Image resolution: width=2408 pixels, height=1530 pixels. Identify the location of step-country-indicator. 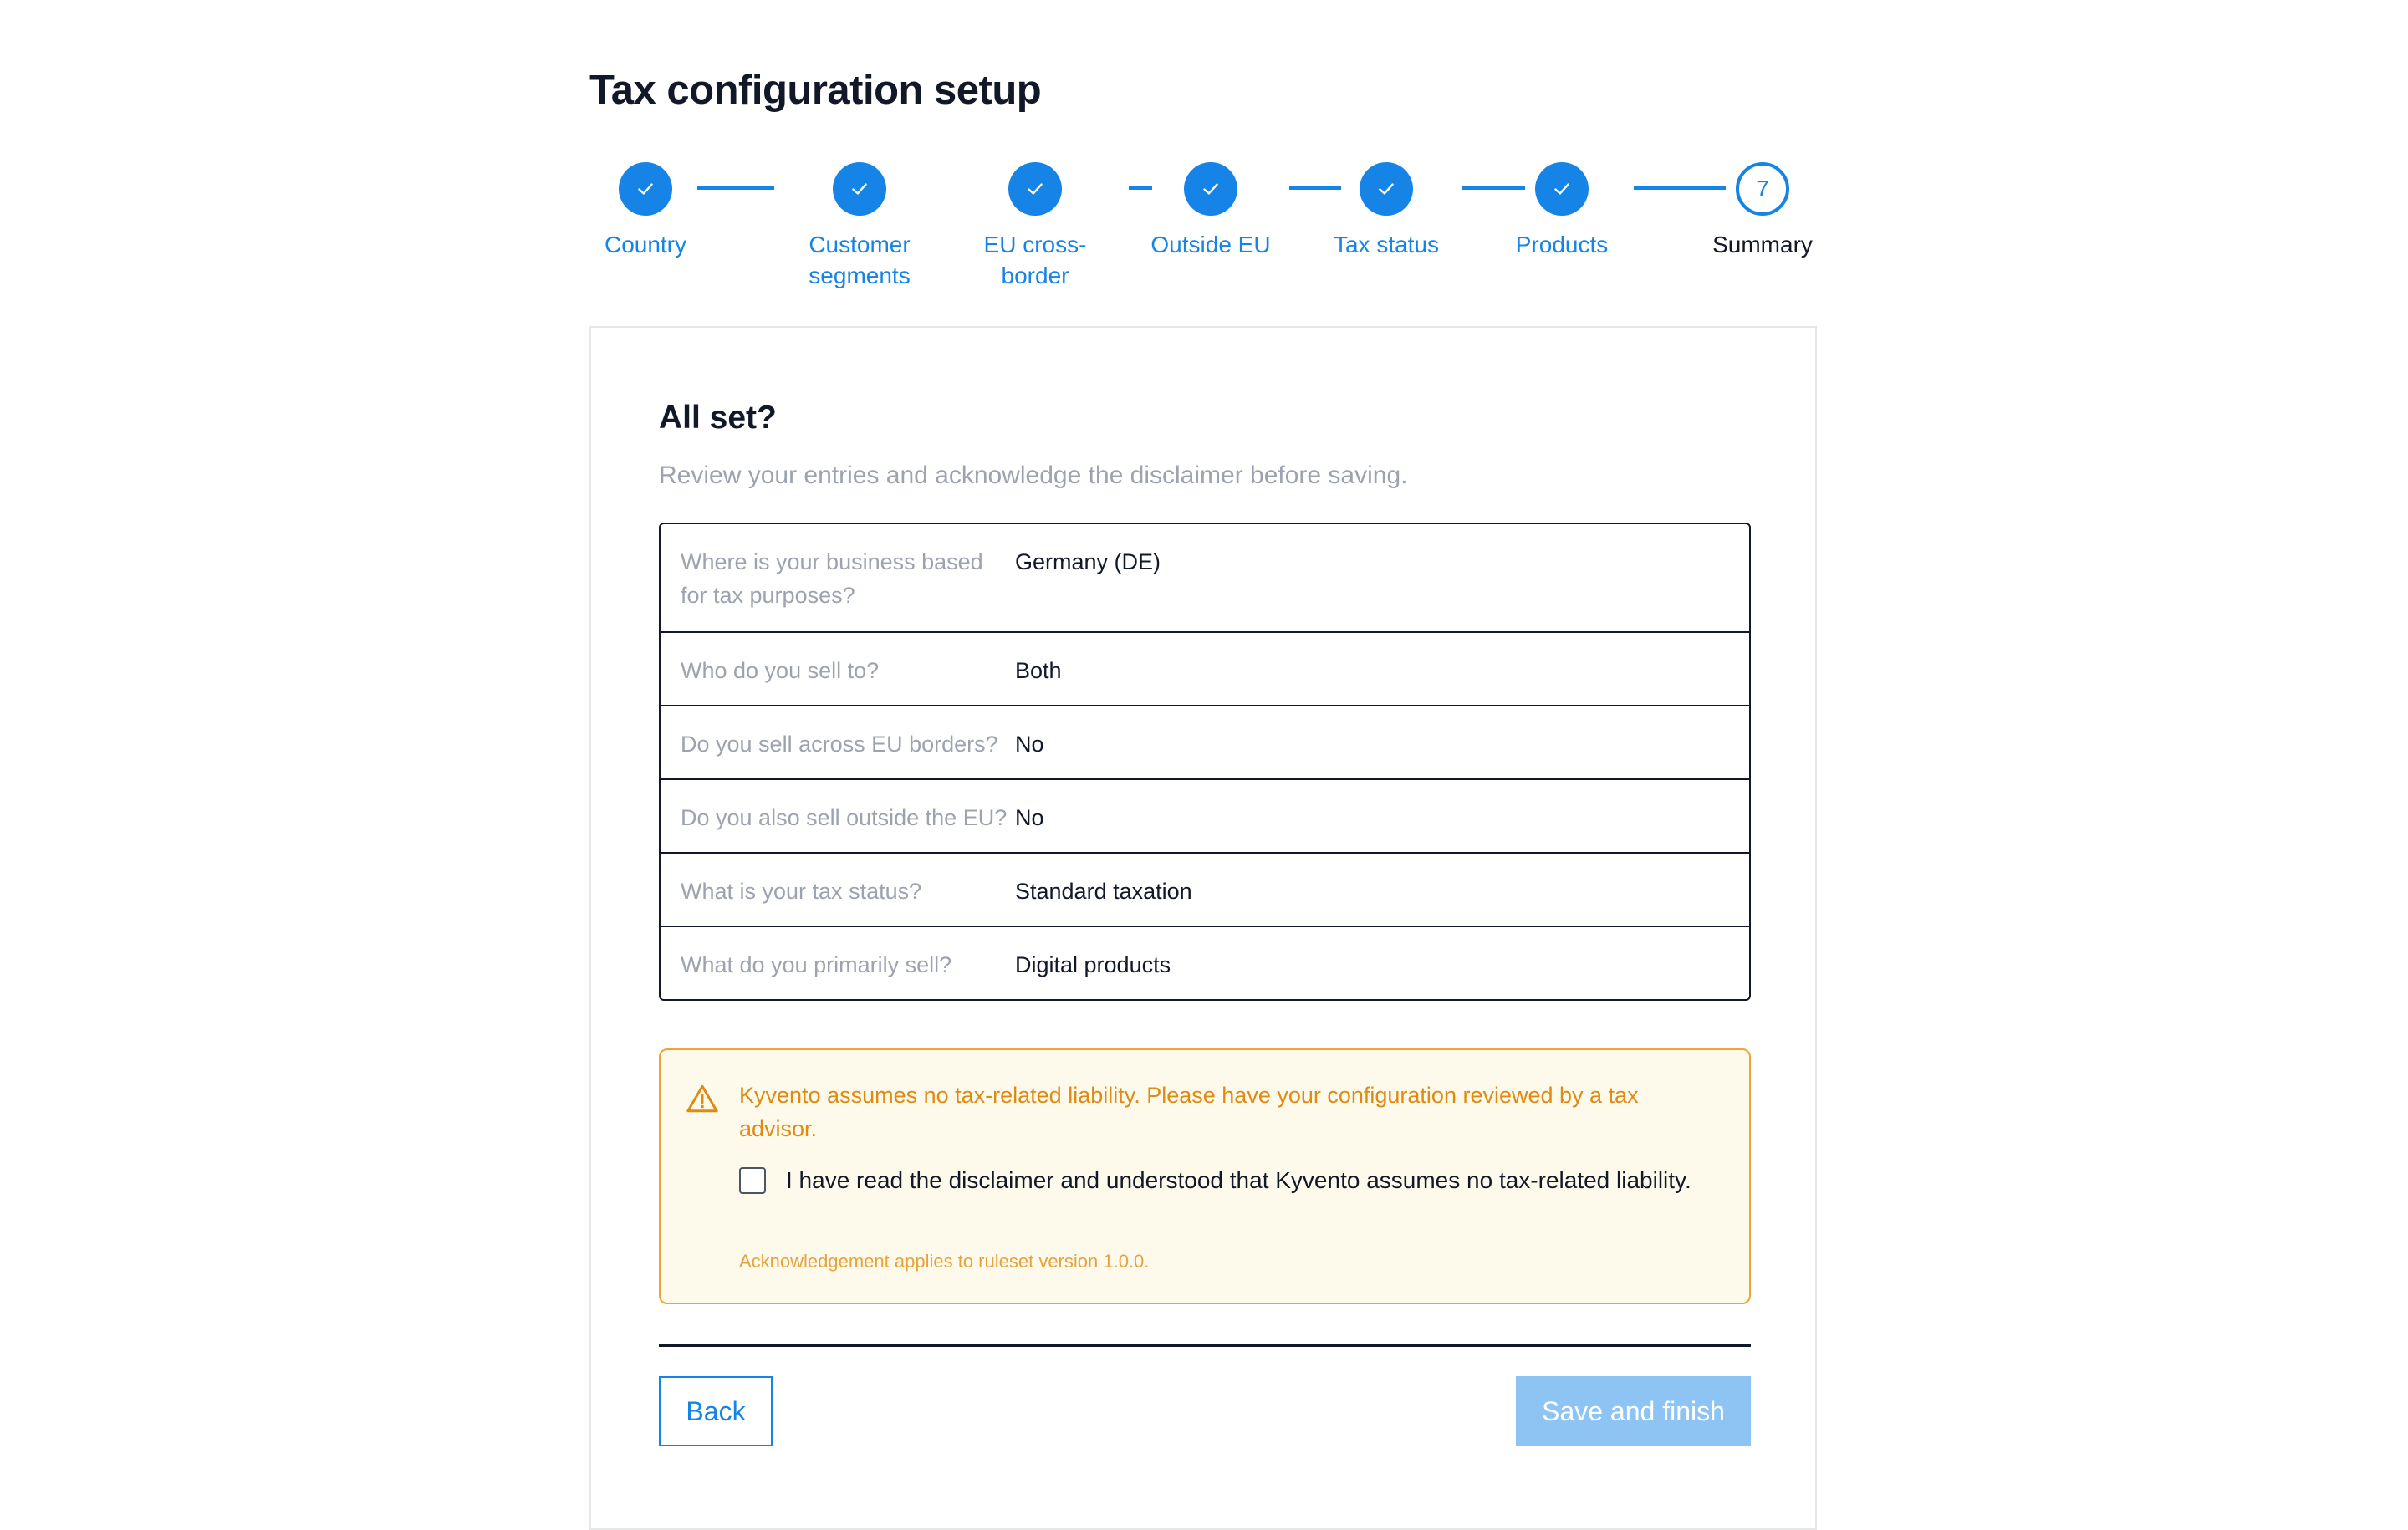
(645, 189).